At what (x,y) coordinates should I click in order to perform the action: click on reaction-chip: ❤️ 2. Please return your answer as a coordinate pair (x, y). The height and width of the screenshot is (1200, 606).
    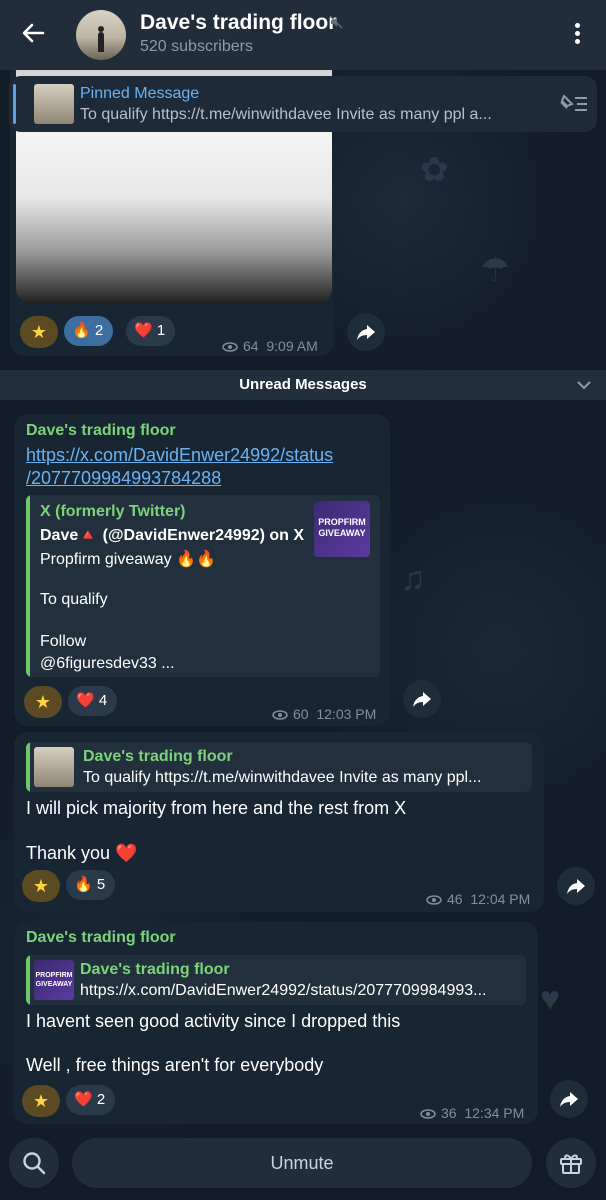
    Looking at the image, I should click on (91, 1100).